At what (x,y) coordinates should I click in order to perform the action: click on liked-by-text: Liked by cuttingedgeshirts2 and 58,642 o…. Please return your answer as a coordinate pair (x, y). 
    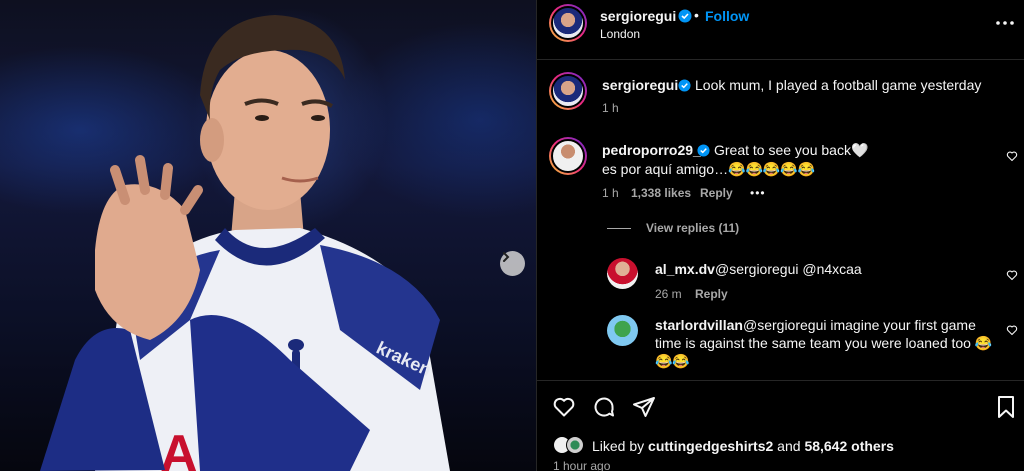
    Looking at the image, I should click on (743, 446).